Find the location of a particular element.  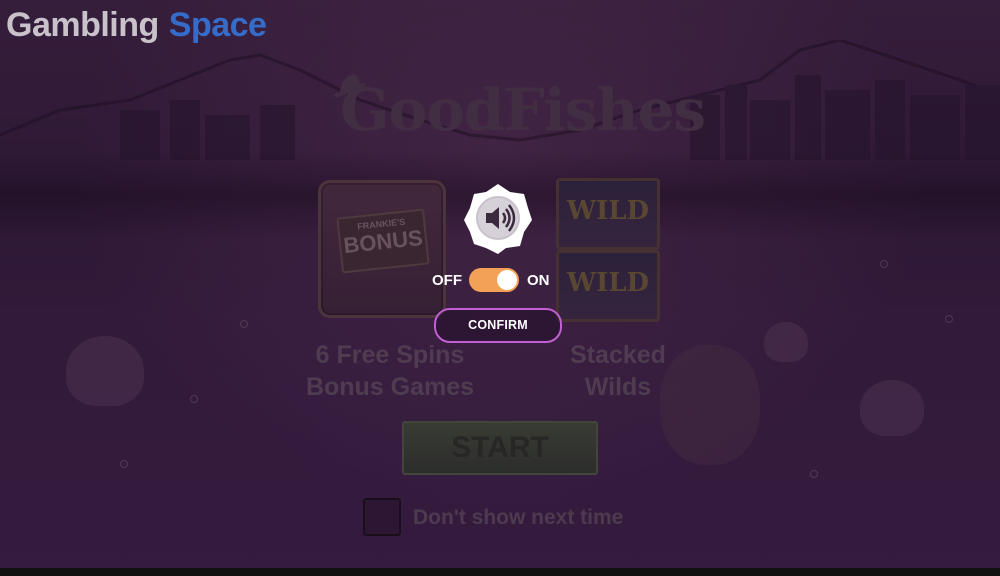

sound-toggle-switch is located at coordinates (494, 280).